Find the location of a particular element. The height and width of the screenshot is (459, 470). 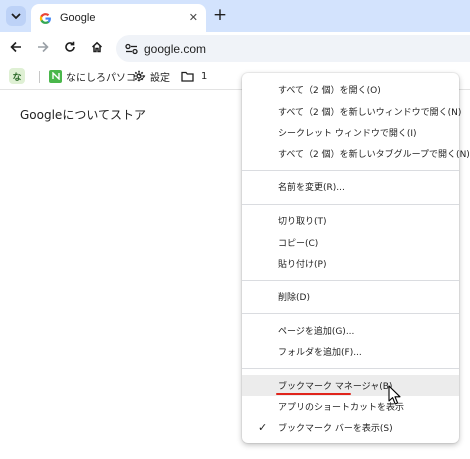

toolbar: google.com is located at coordinates (235, 47).